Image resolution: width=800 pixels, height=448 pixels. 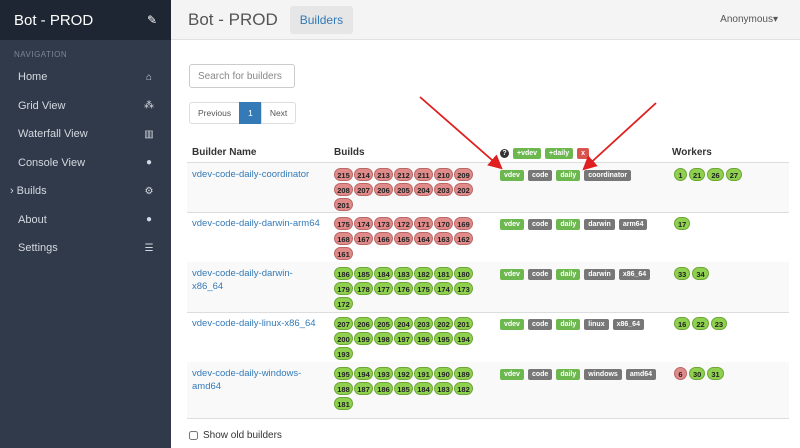 What do you see at coordinates (257, 280) in the screenshot?
I see `builder-name-link: vdev-code-daily-darwin-x86_64` at bounding box center [257, 280].